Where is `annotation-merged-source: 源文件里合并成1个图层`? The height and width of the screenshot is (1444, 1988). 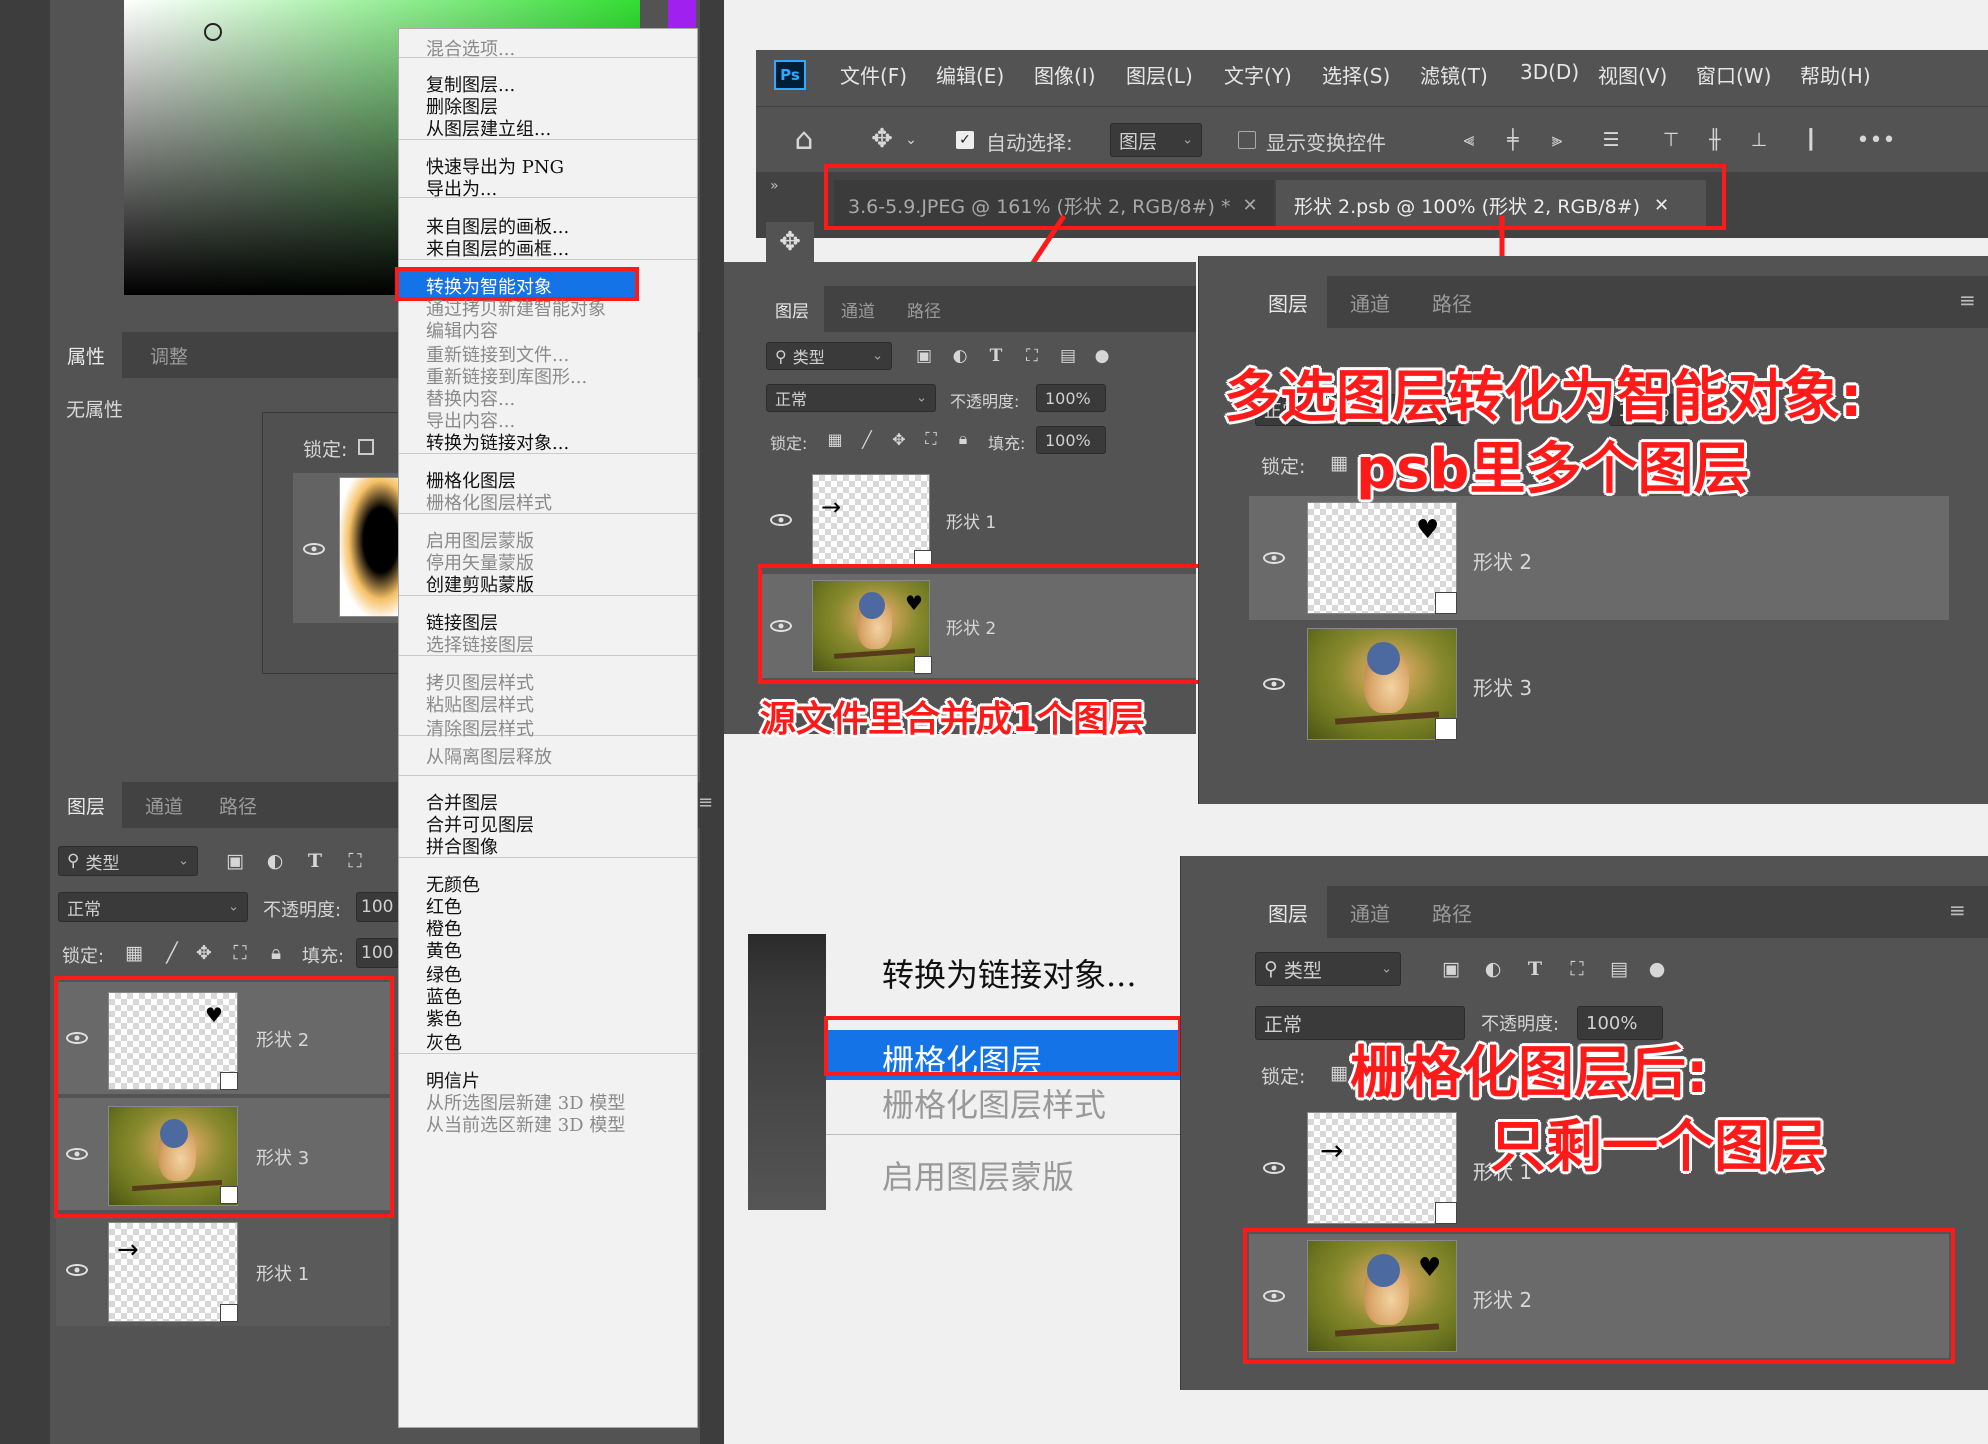
annotation-merged-source: 源文件里合并成1个图层 is located at coordinates (953, 719).